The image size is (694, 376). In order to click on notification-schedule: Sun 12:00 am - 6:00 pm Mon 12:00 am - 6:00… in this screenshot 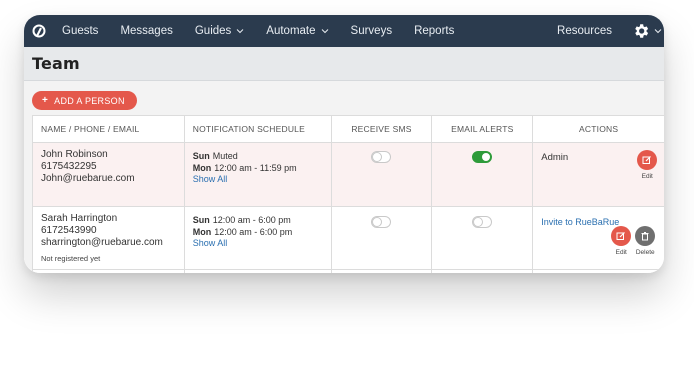, I will do `click(258, 238)`.